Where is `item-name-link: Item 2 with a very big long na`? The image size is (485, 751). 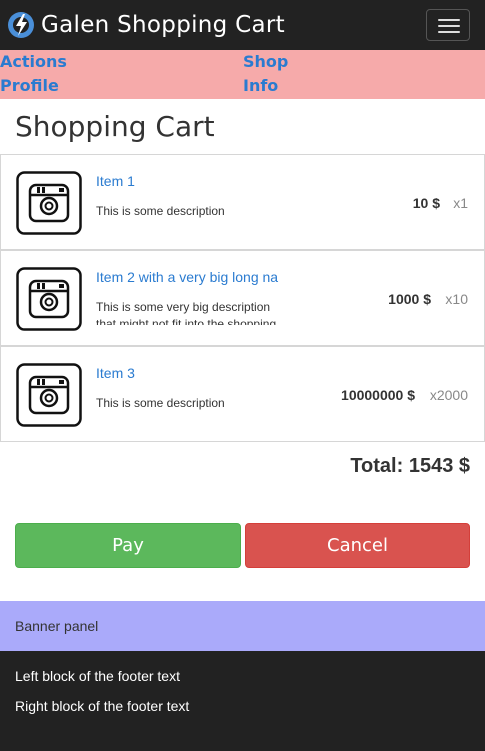 item-name-link: Item 2 with a very big long na is located at coordinates (191, 277).